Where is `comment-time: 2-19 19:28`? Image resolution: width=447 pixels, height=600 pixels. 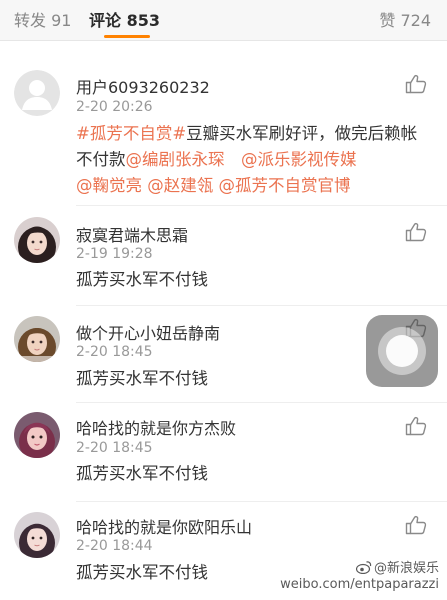 comment-time: 2-19 19:28 is located at coordinates (114, 254).